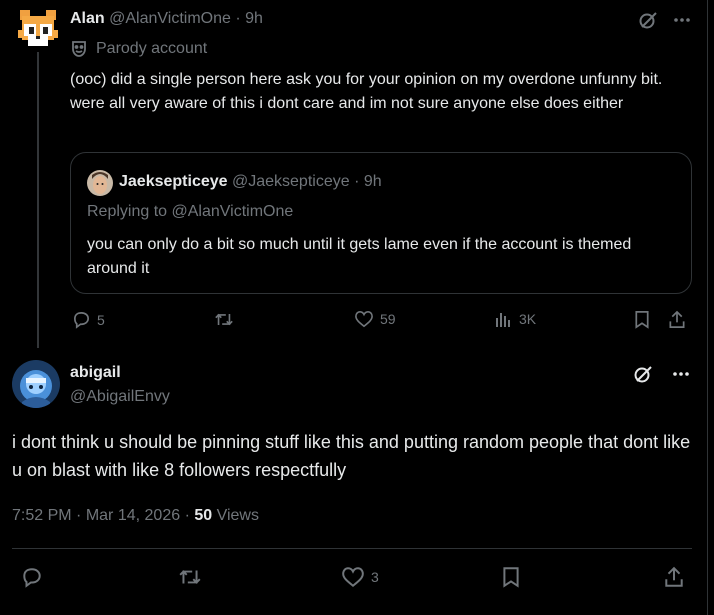 This screenshot has width=714, height=615. What do you see at coordinates (515, 319) in the screenshot?
I see `views-button: 3K` at bounding box center [515, 319].